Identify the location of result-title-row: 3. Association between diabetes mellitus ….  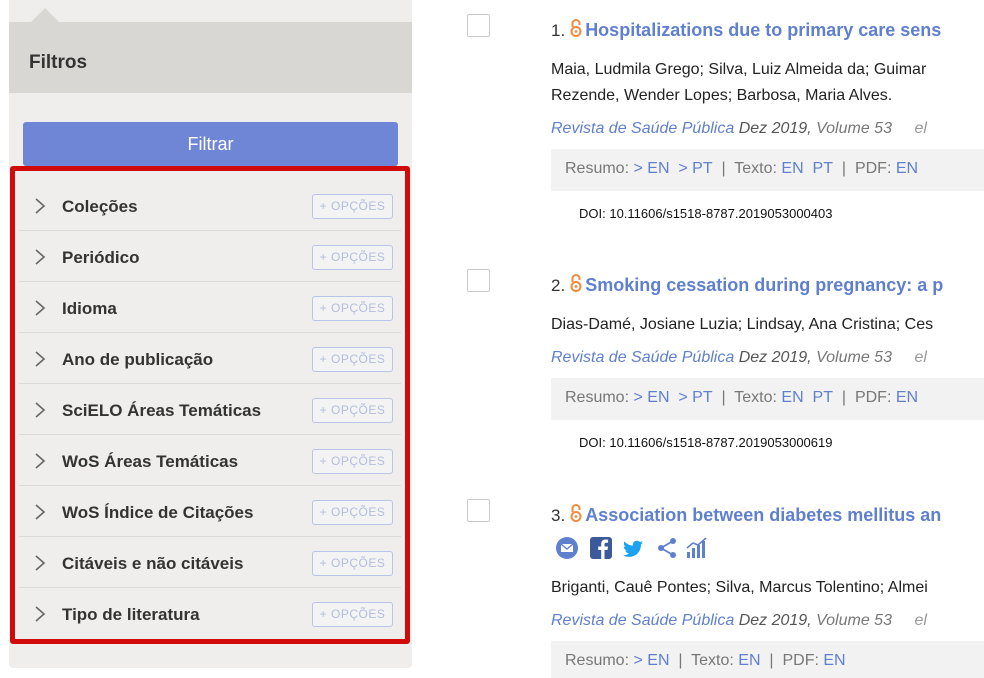
(746, 514).